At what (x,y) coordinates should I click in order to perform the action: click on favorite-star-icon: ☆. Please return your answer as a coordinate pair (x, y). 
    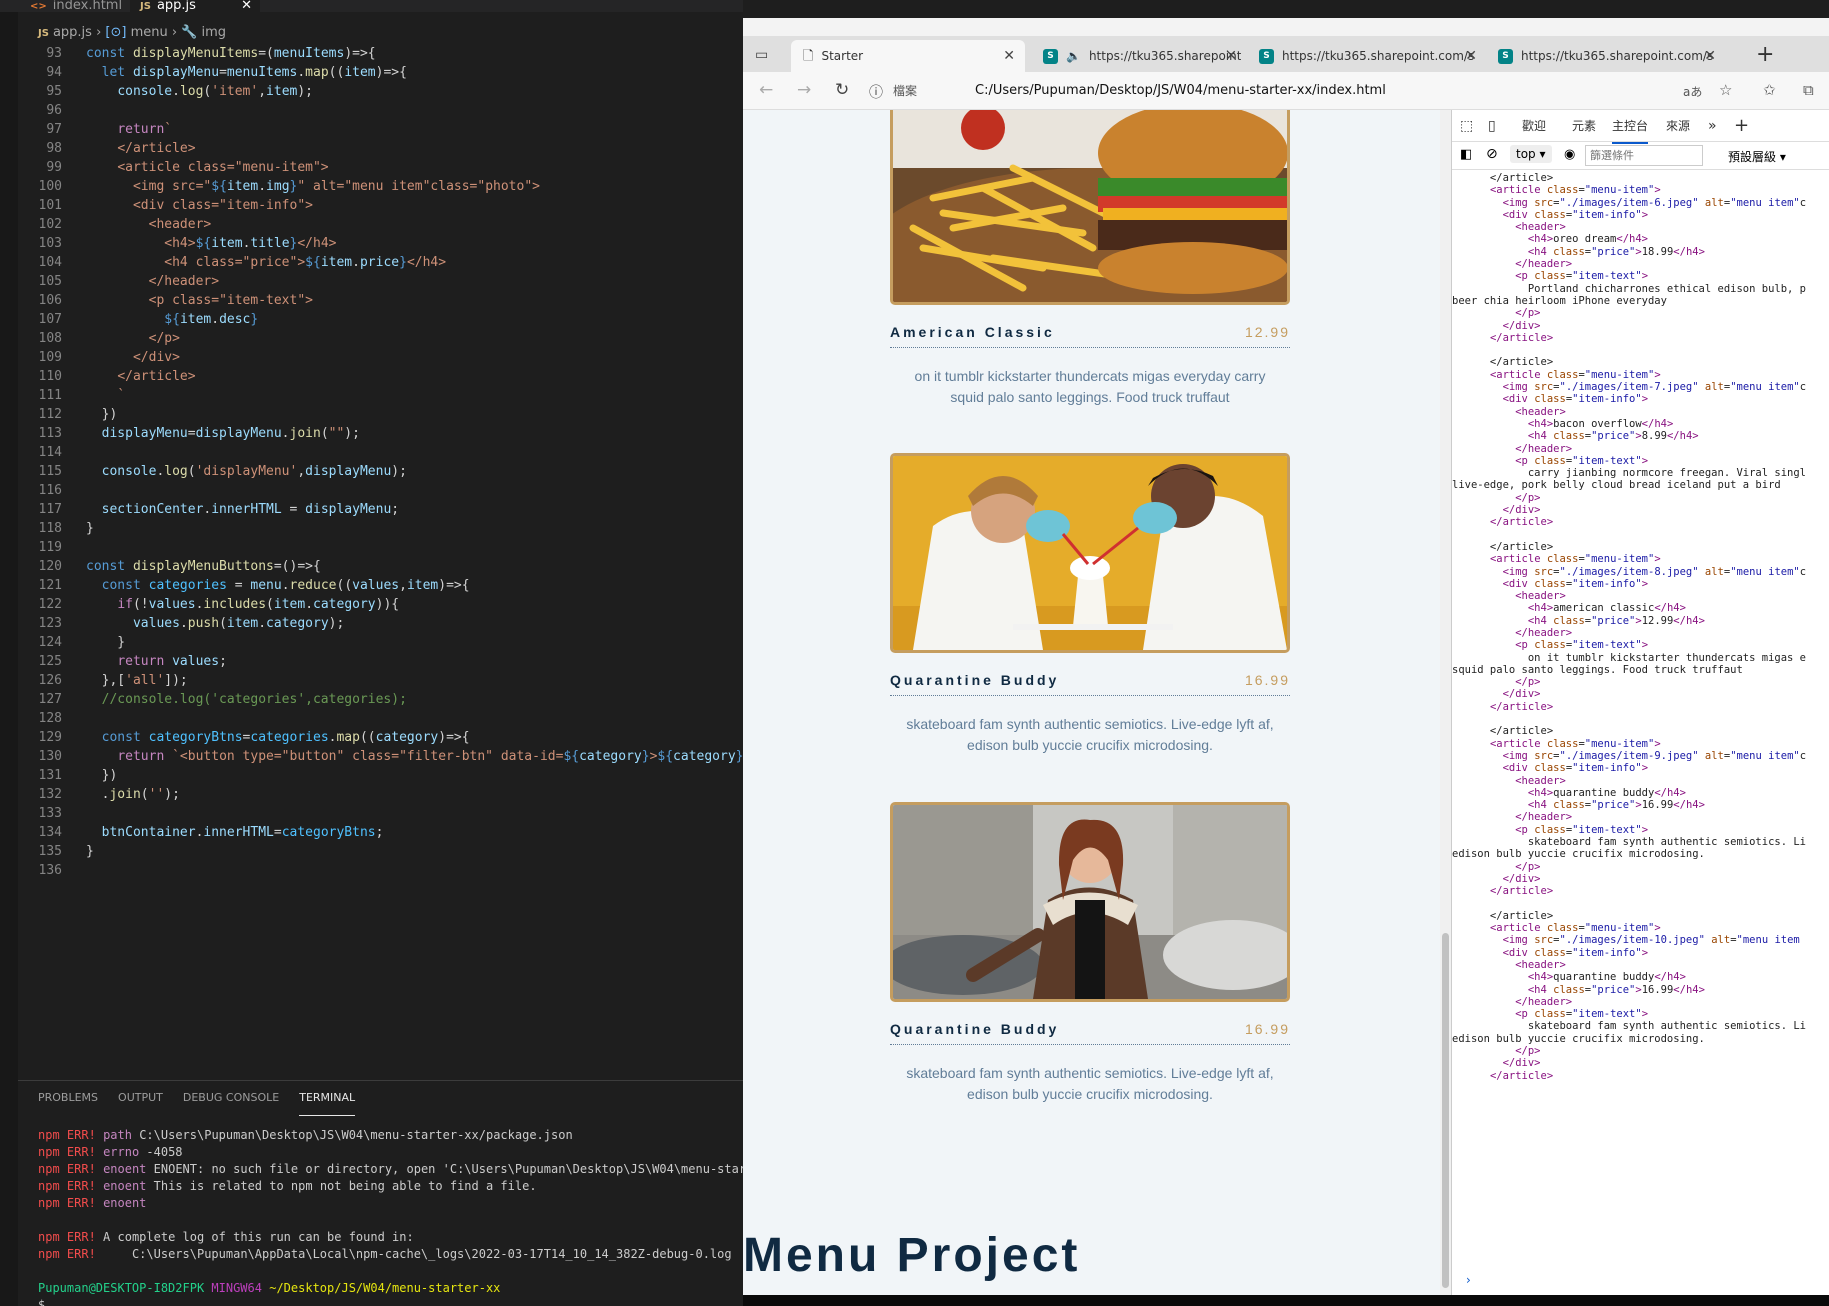
    Looking at the image, I should click on (1725, 90).